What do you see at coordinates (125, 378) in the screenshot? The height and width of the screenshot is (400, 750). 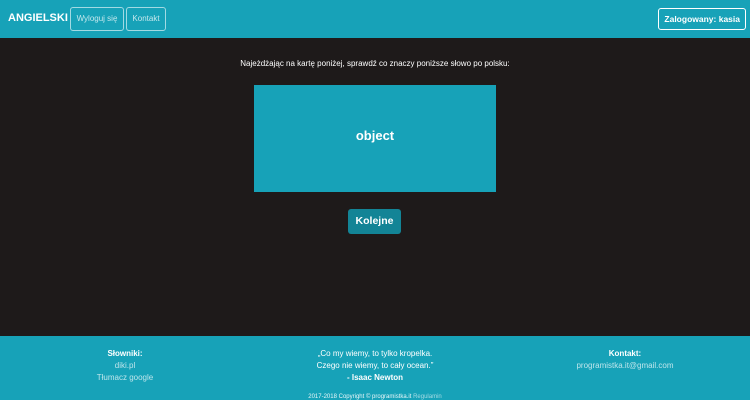 I see `link-google-translate: Tłumacz google` at bounding box center [125, 378].